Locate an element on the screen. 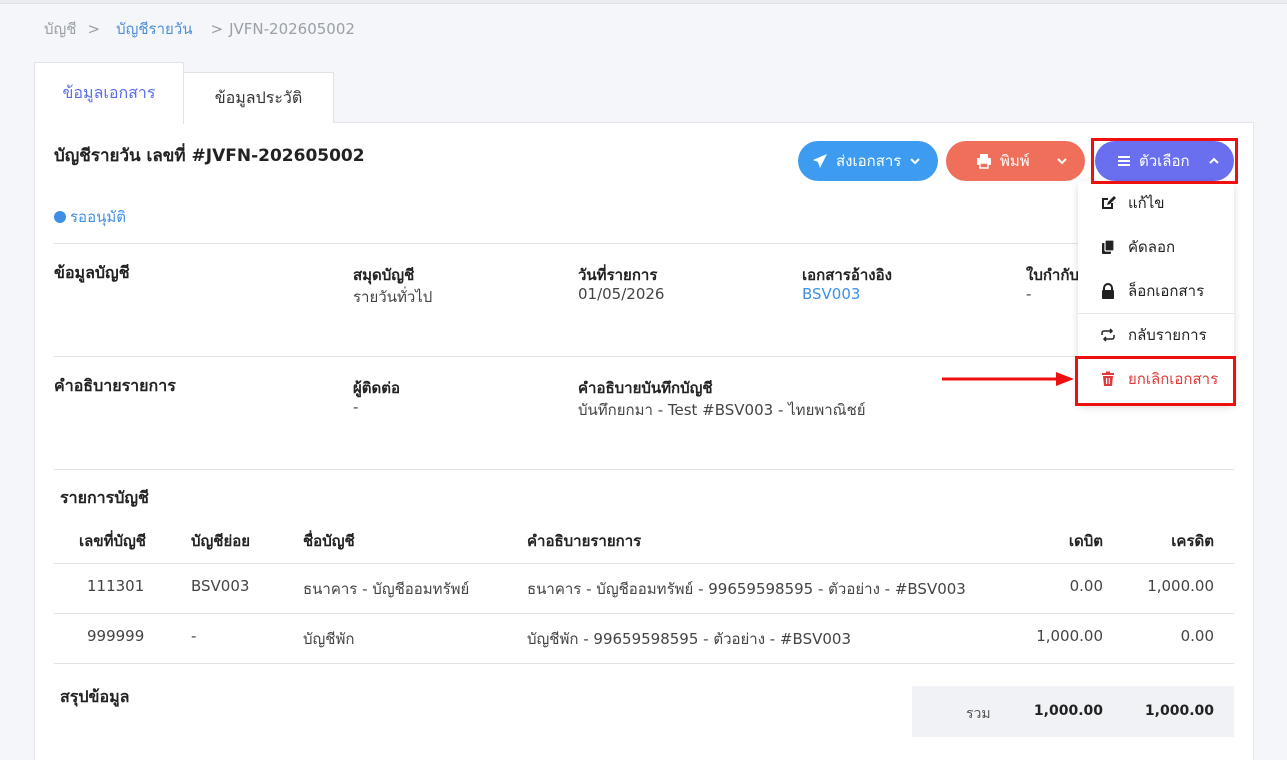 Image resolution: width=1287 pixels, height=760 pixels. cell-sub-account: - is located at coordinates (194, 636).